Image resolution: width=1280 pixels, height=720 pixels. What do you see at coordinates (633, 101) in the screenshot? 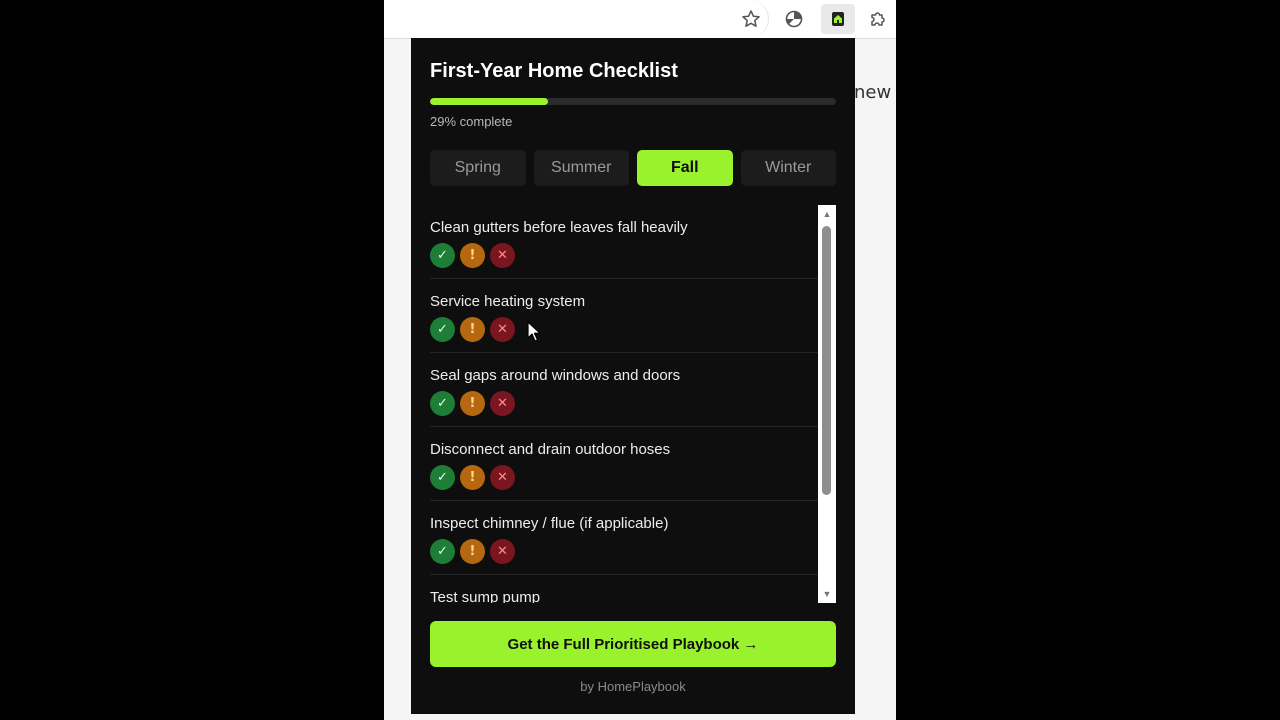
I see `progress-bar` at bounding box center [633, 101].